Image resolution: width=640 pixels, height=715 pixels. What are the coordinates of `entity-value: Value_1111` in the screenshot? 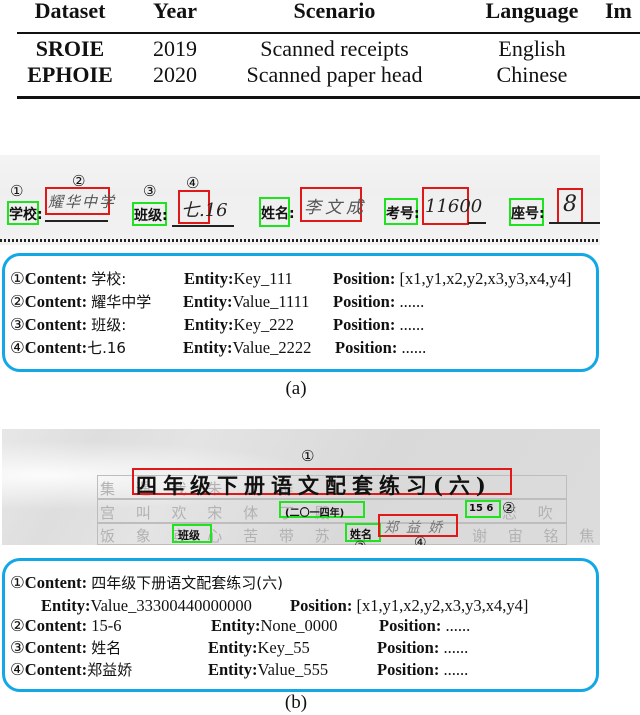 It's located at (271, 301).